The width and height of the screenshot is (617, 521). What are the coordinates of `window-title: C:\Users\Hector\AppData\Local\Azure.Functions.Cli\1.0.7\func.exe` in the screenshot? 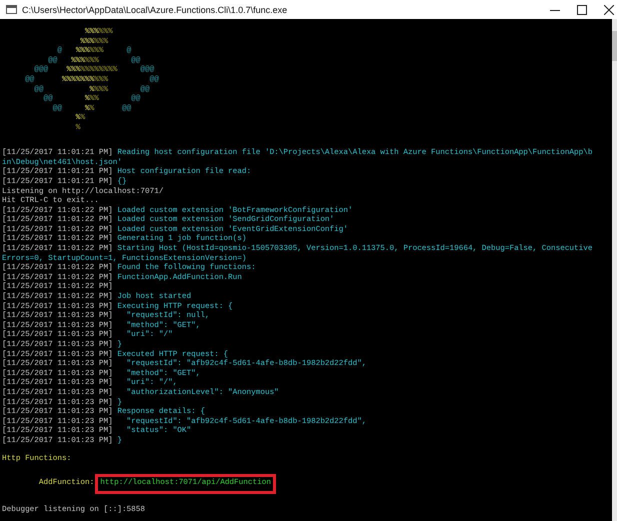 It's located at (155, 9).